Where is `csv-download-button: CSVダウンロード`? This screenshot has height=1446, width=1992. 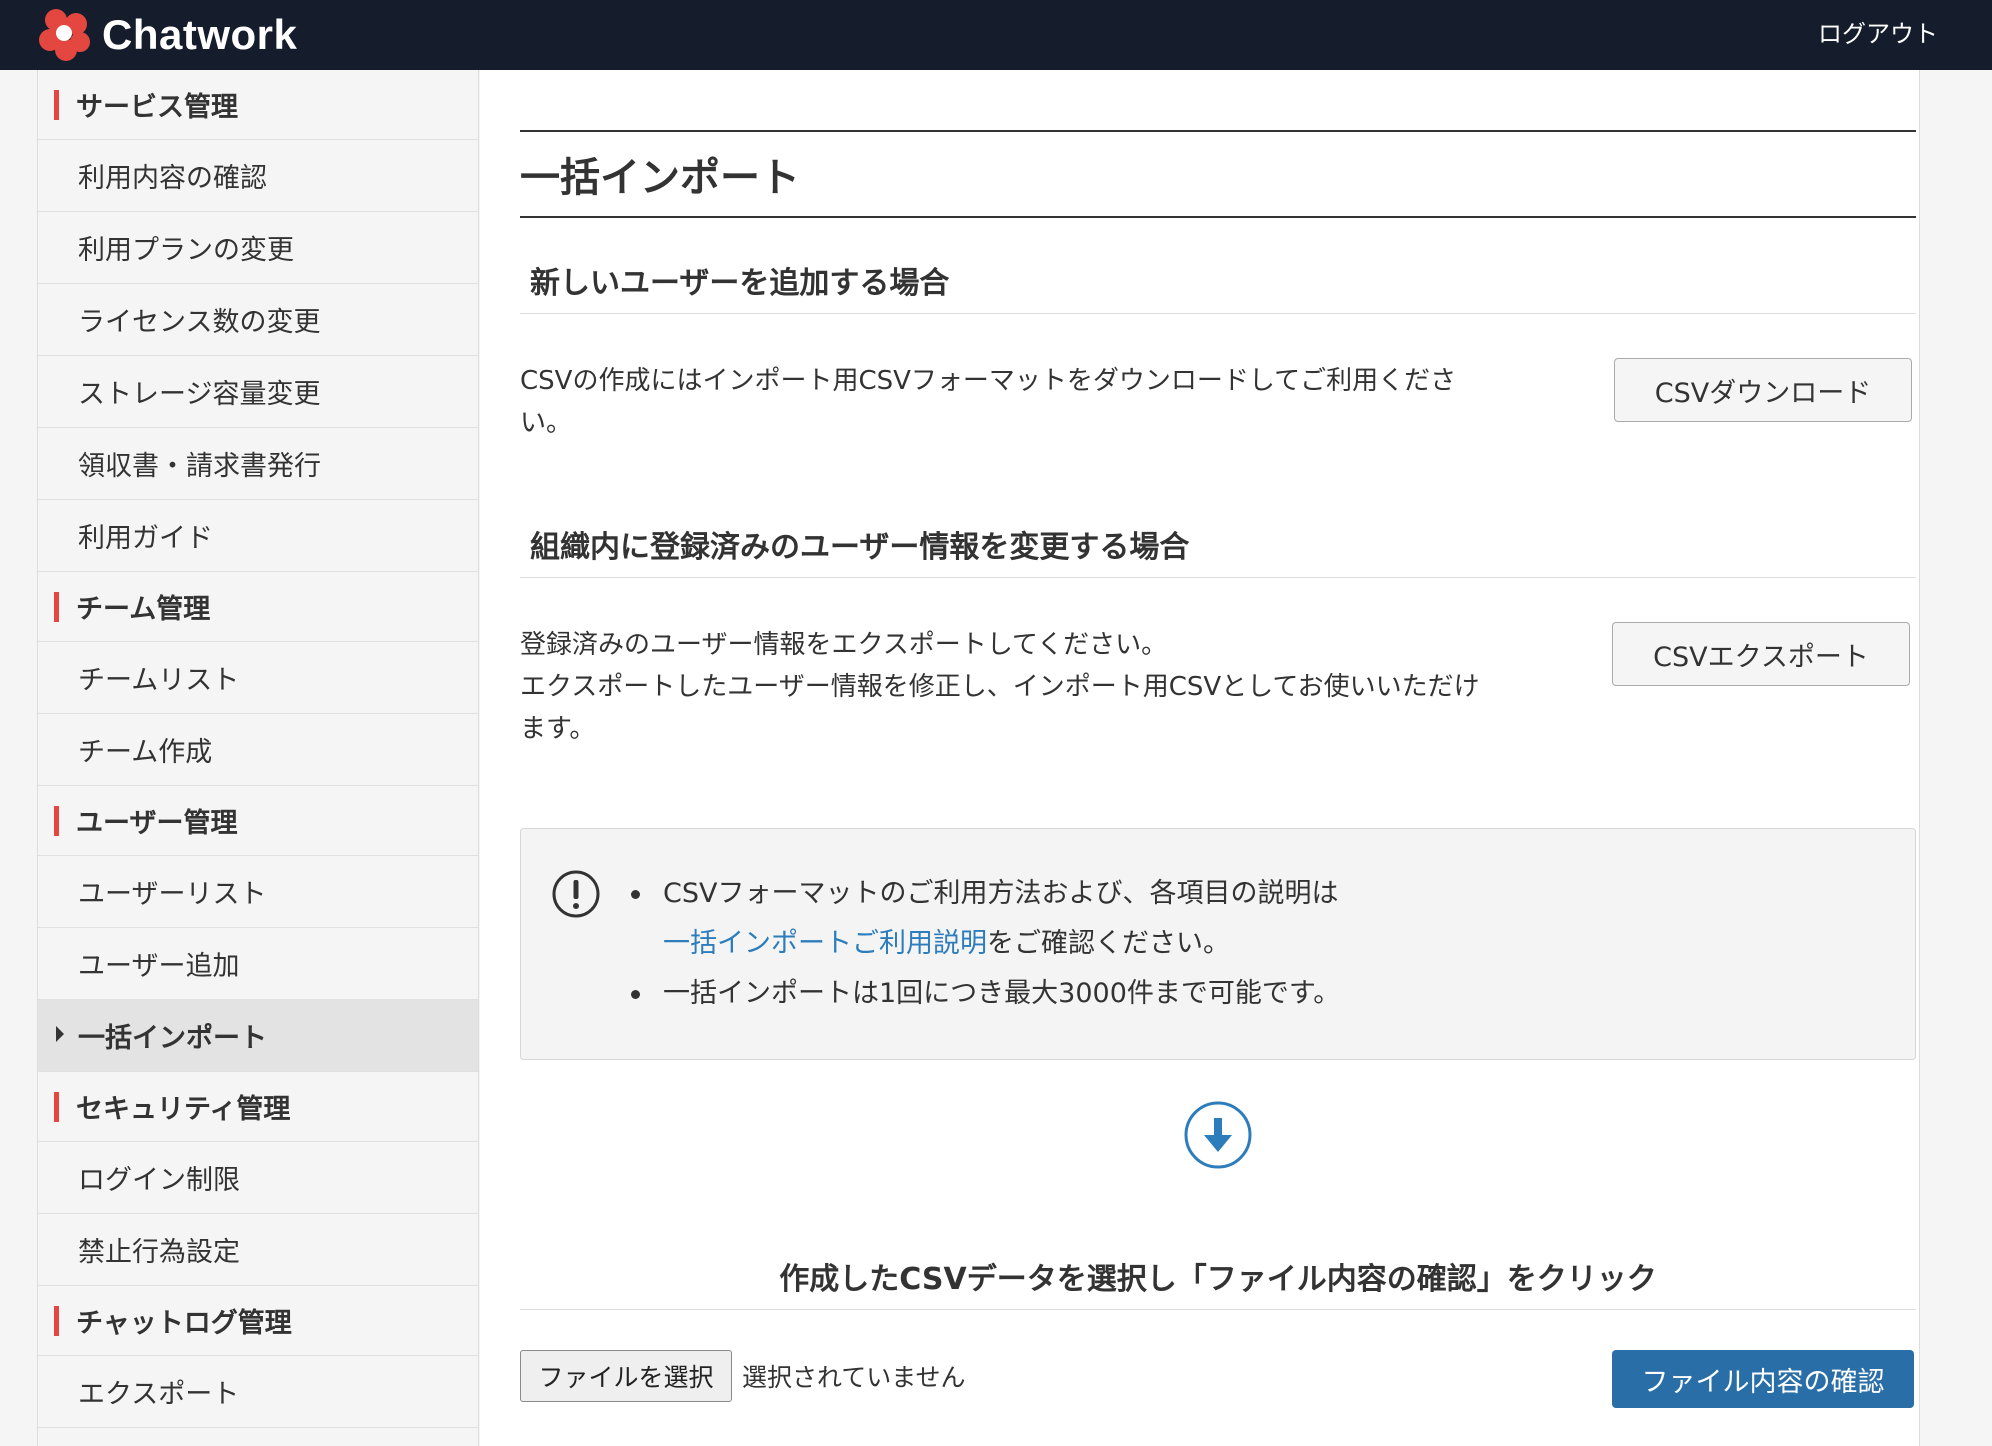 csv-download-button: CSVダウンロード is located at coordinates (1763, 390).